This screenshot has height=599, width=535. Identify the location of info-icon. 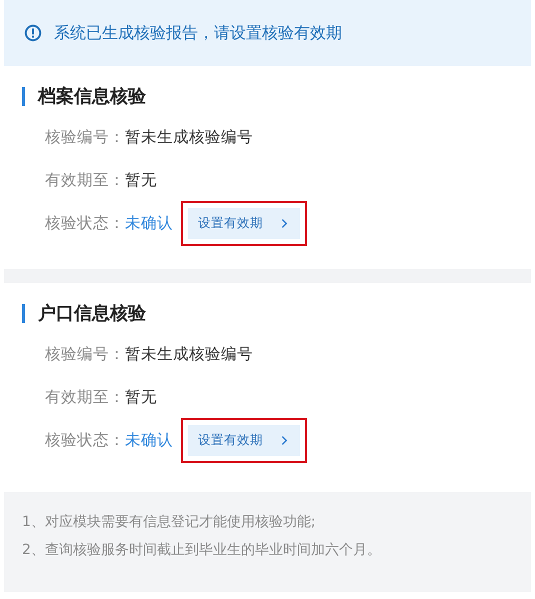
(33, 33).